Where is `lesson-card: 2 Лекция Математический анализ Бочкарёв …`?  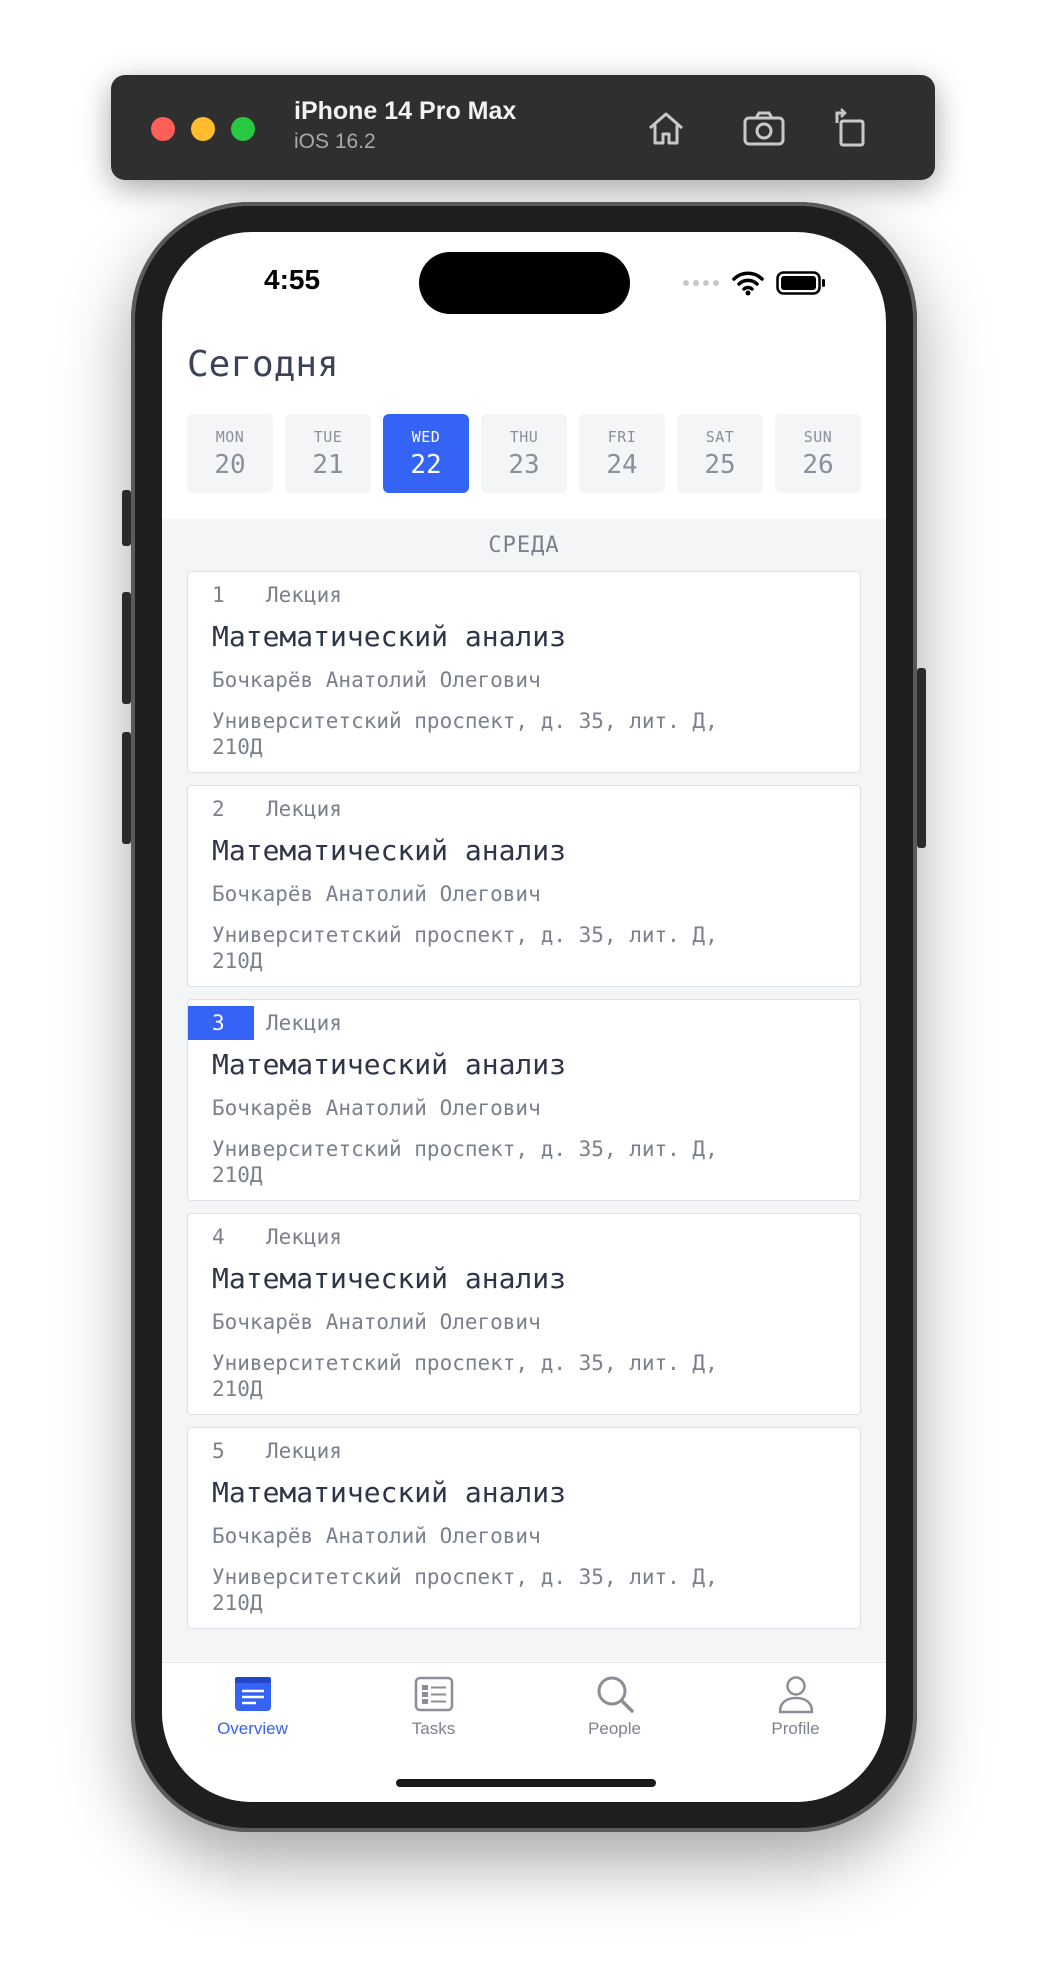
lesson-card: 2 Лекция Математический анализ Бочкарёв … is located at coordinates (524, 886).